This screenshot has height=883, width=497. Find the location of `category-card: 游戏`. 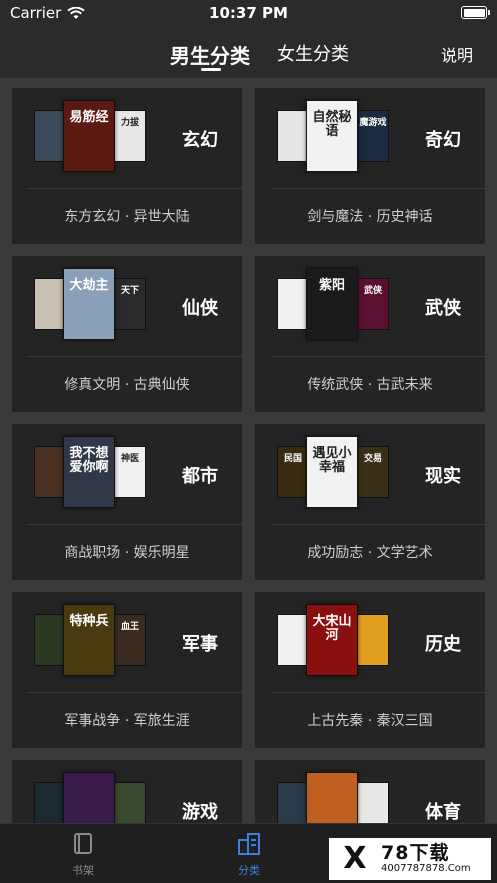

category-card: 游戏 is located at coordinates (127, 791).